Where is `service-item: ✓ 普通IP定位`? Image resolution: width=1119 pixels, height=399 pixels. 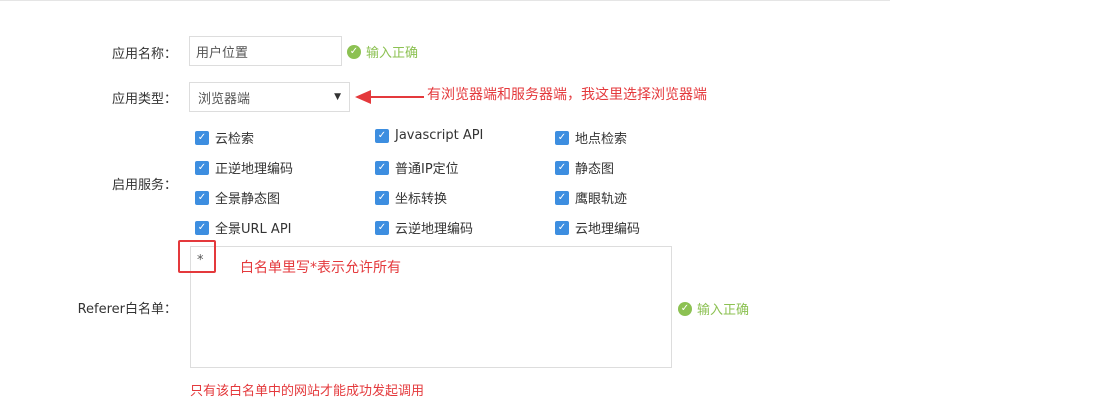
service-item: ✓ 普通IP定位 is located at coordinates (417, 167).